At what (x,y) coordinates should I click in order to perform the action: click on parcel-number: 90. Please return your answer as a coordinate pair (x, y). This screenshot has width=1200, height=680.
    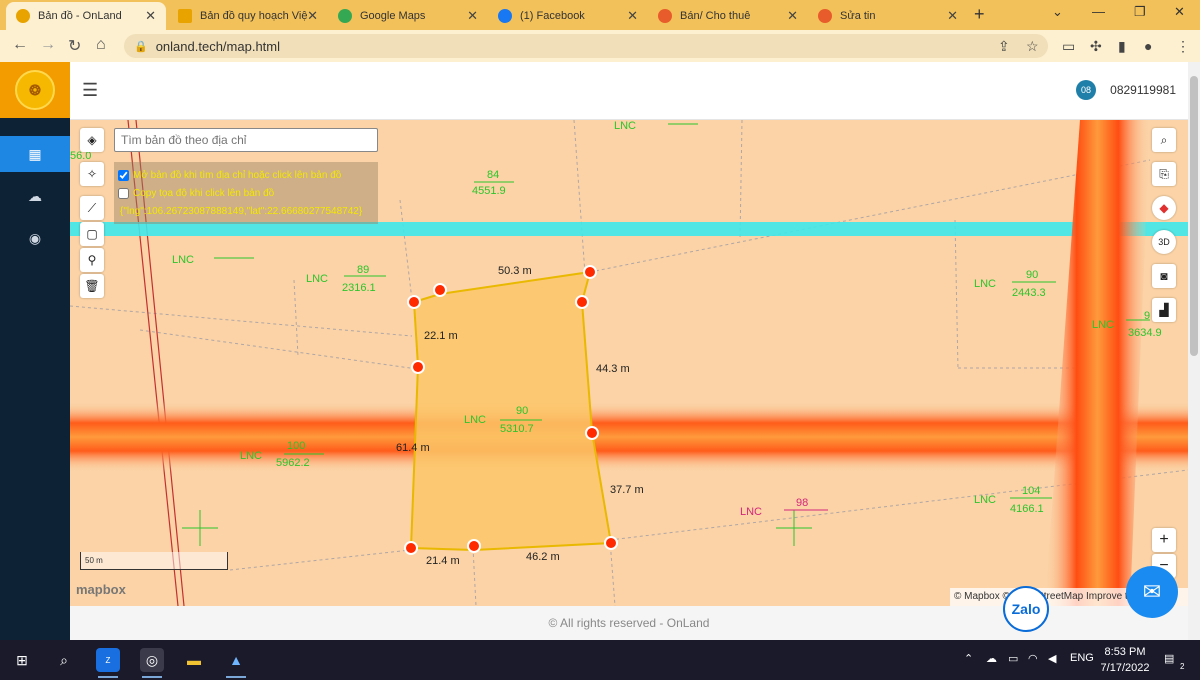
    Looking at the image, I should click on (522, 411).